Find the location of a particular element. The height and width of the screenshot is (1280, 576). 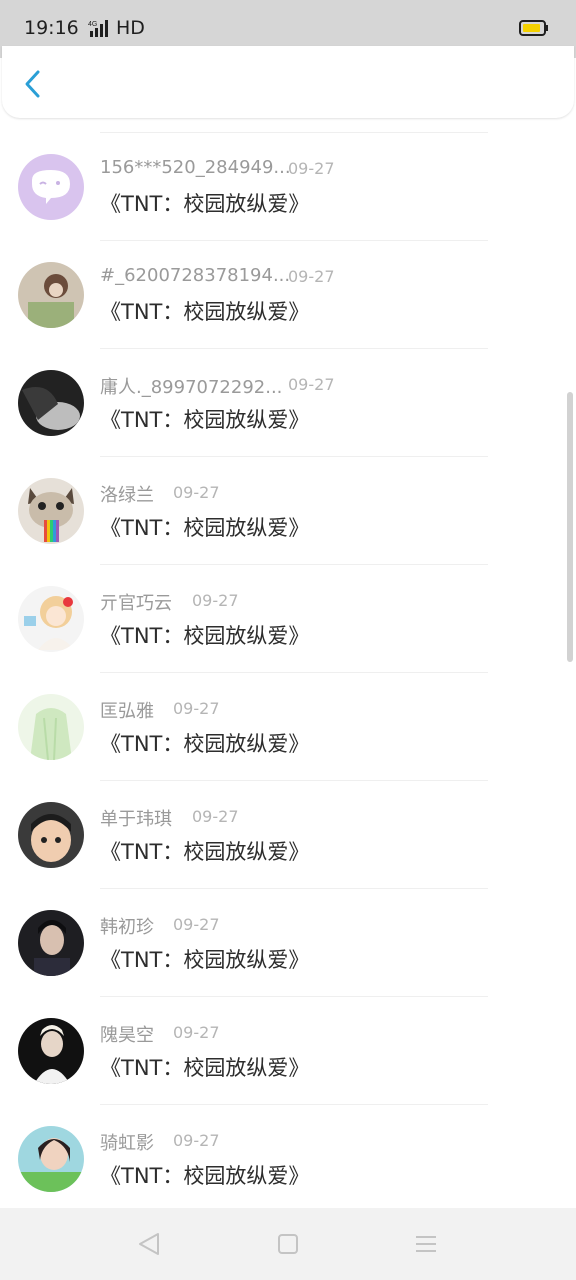

list-item: 亓官巧云 09-27 《TNT：校园放纵爱》 is located at coordinates (288, 640).